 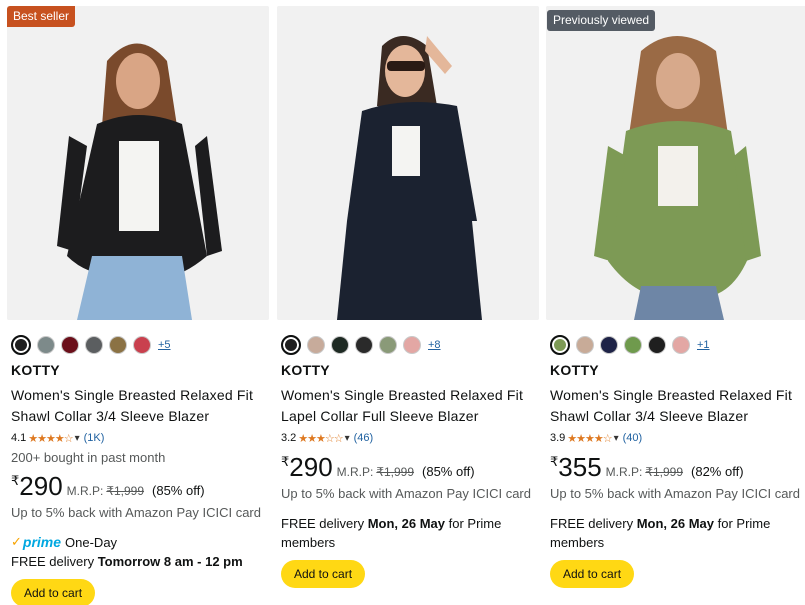 I want to click on prime-row: ✓ prime One-Day, so click(x=138, y=542).